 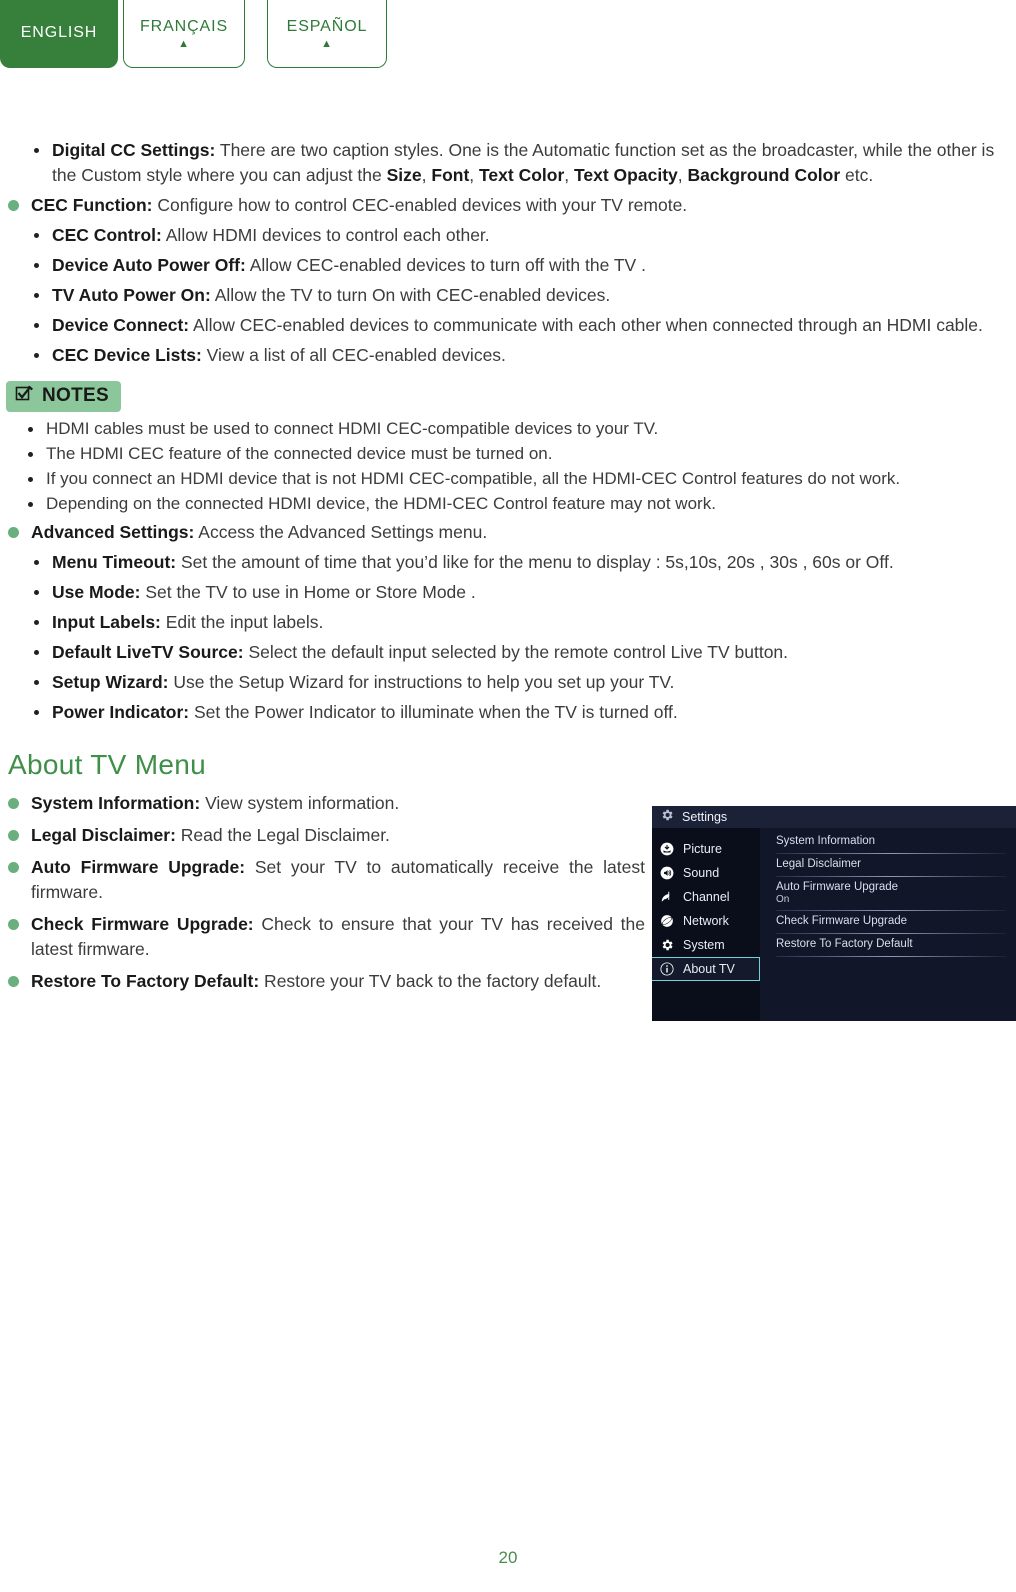 I want to click on tv-option-label: Check Firmware Upgrade, so click(x=842, y=921).